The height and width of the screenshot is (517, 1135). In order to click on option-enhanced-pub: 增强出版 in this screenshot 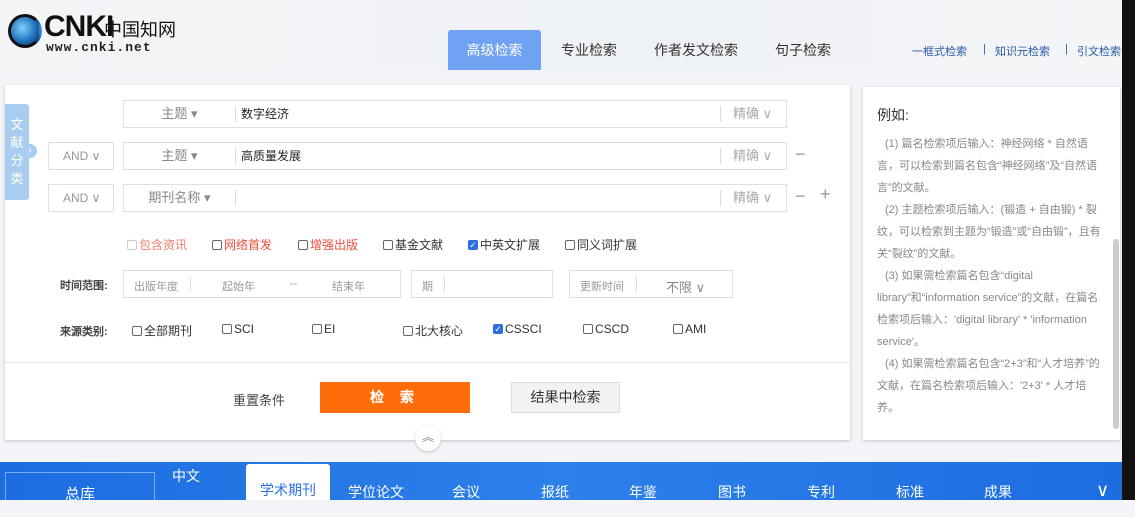, I will do `click(328, 244)`.